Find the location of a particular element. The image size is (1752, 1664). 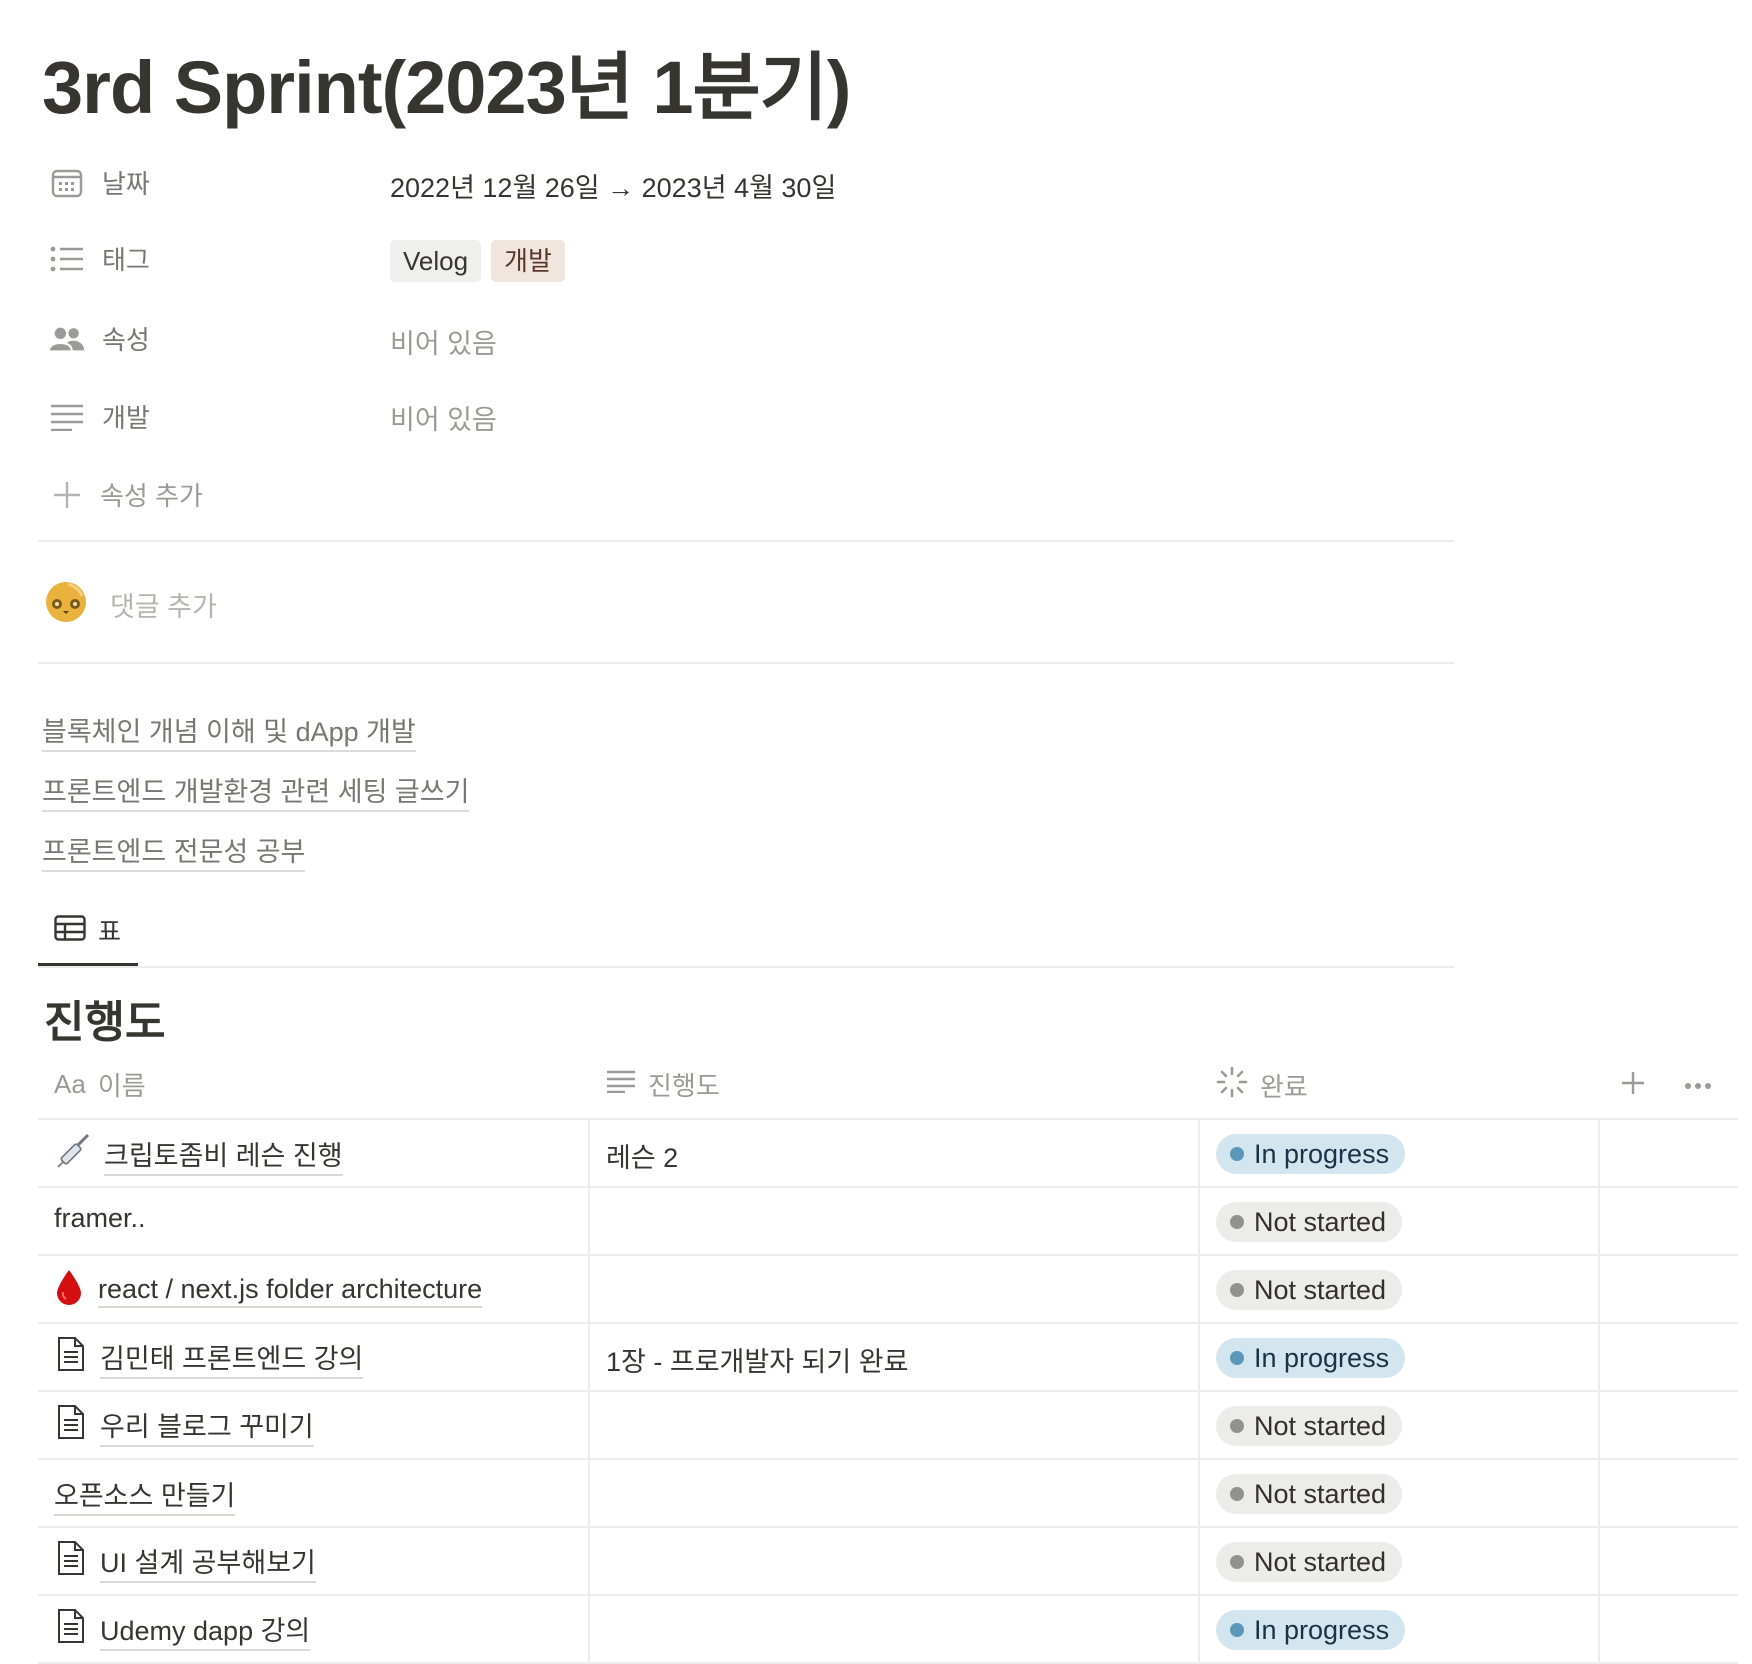

property-date: 날짜 is located at coordinates (100, 182).